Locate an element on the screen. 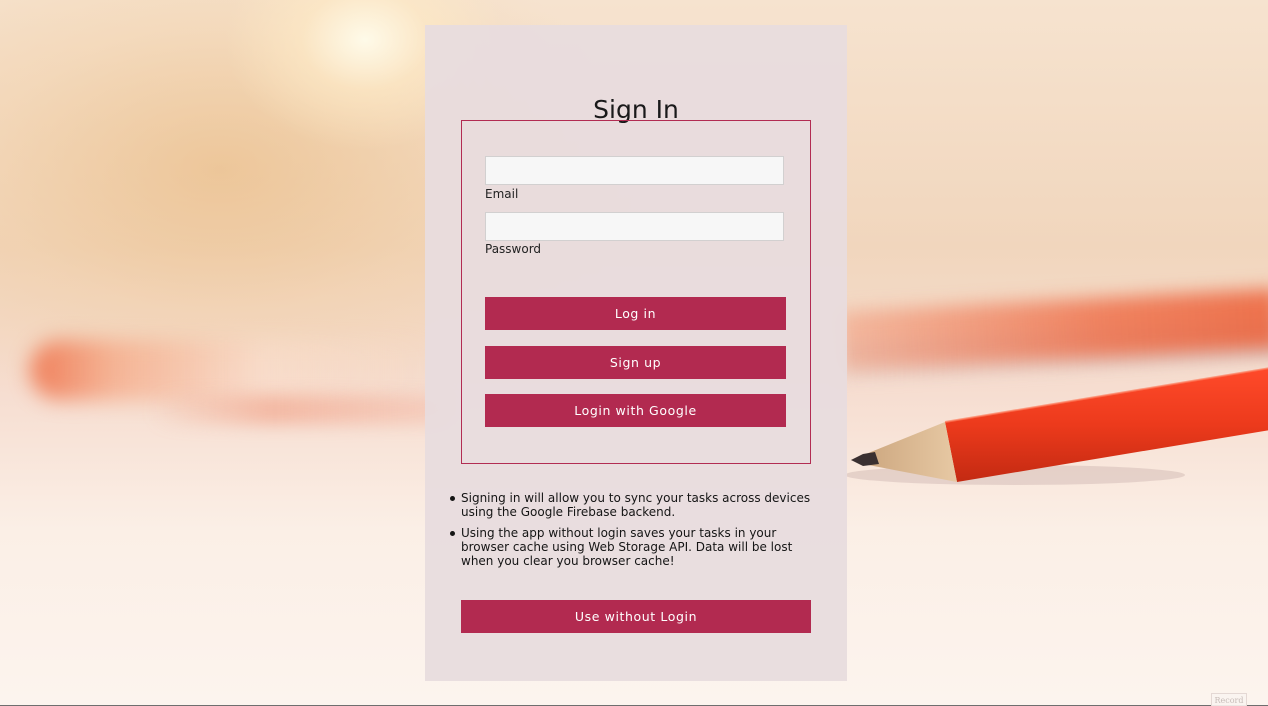  signup-button: Sign up is located at coordinates (635, 362).